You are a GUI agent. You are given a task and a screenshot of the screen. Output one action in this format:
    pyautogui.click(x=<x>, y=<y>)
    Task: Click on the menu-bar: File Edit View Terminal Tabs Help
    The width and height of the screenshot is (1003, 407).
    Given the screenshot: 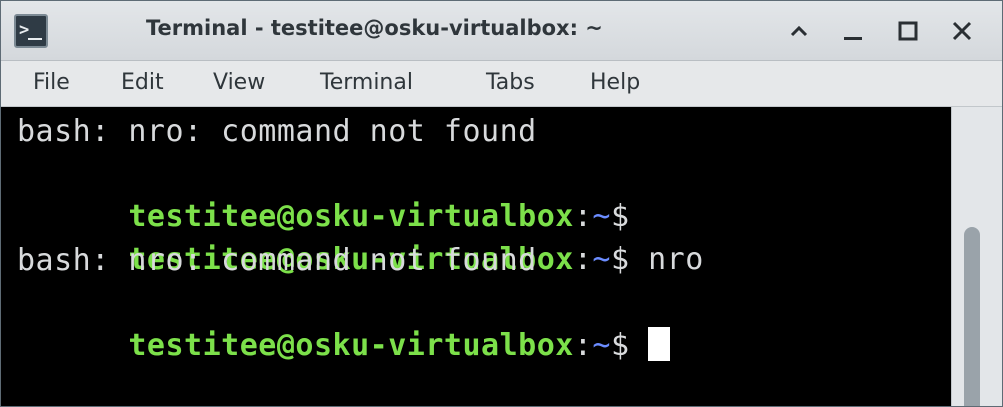 What is the action you would take?
    pyautogui.click(x=501, y=84)
    